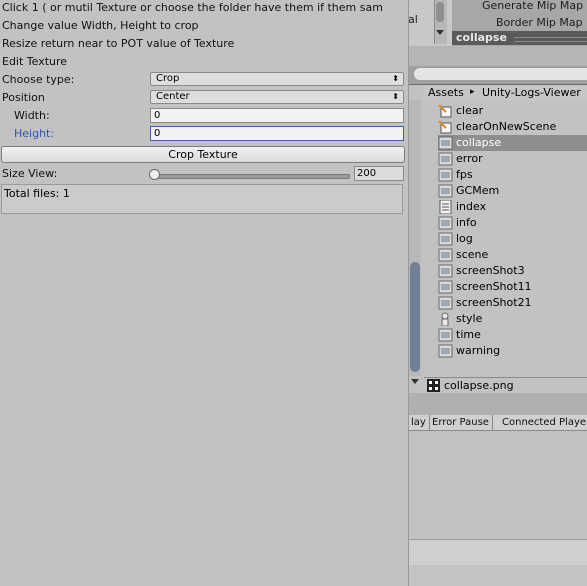 The width and height of the screenshot is (587, 586). I want to click on choose-type-dropdown: Crop ⬍, so click(277, 79).